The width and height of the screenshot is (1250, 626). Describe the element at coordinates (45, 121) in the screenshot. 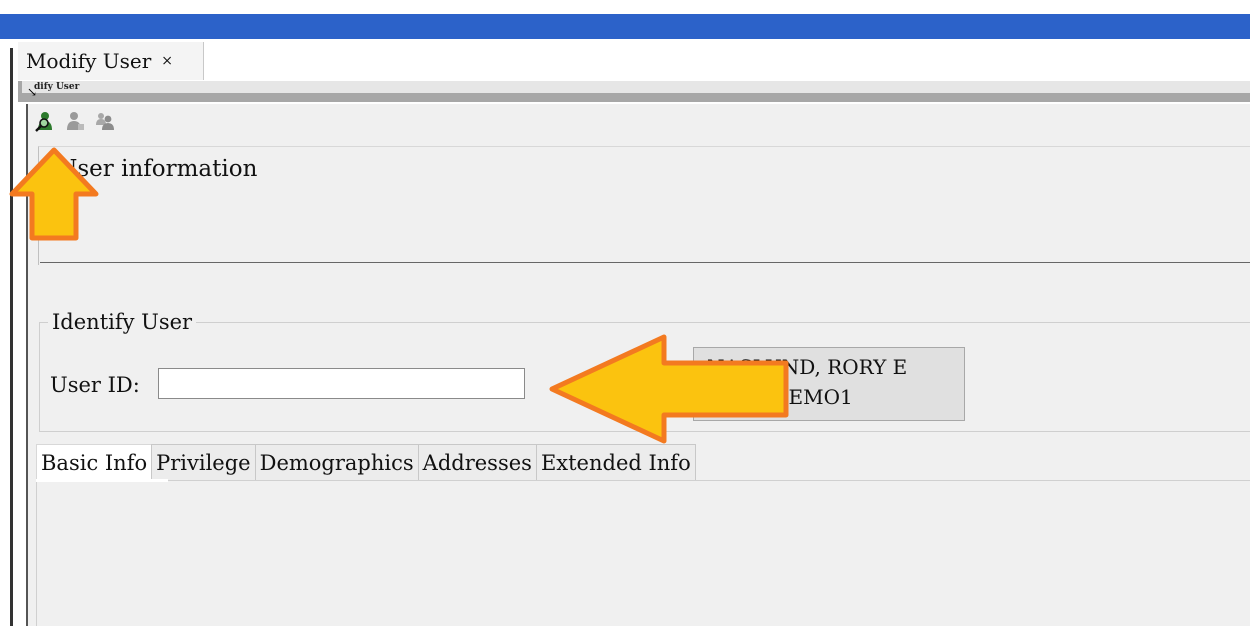

I see `search-user-icon` at that location.